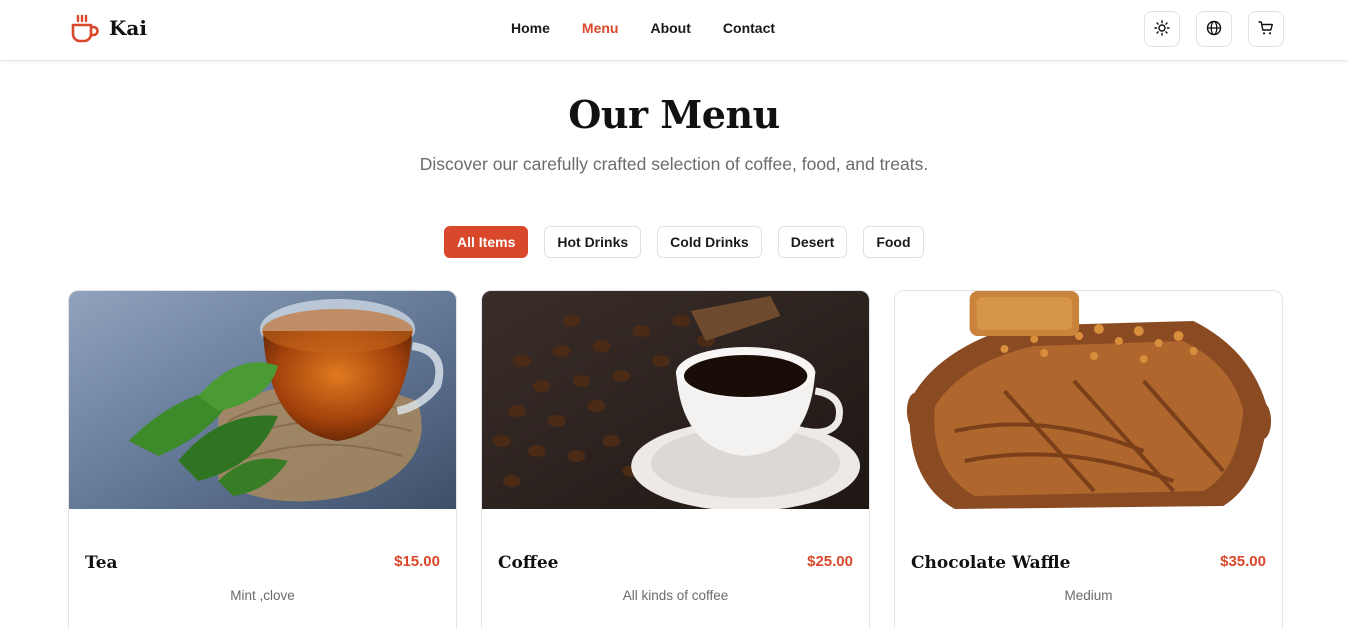  What do you see at coordinates (675, 400) in the screenshot?
I see `coffee-image` at bounding box center [675, 400].